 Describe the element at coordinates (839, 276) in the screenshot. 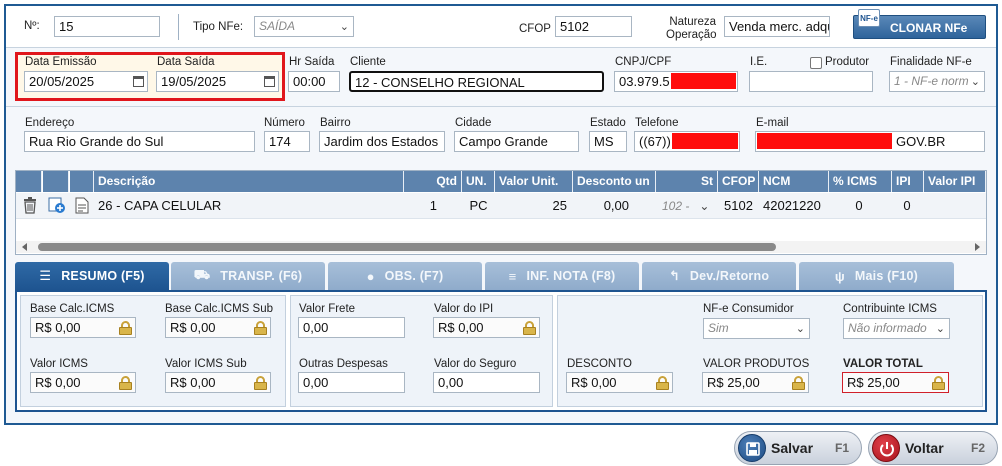

I see `fork-icon: ψ` at that location.